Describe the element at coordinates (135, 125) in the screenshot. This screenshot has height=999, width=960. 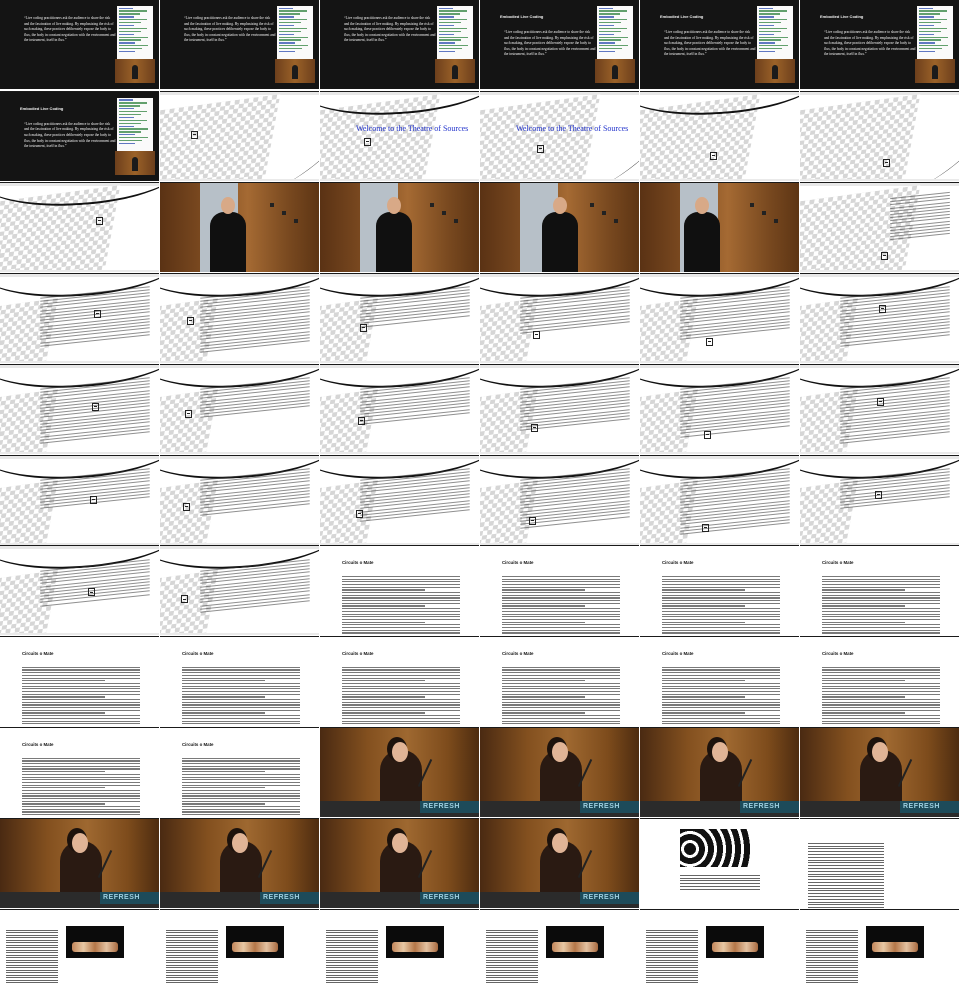
I see `code-editor-panel` at that location.